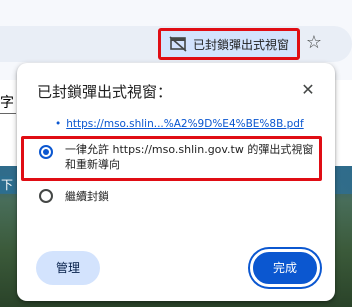  What do you see at coordinates (314, 43) in the screenshot?
I see `star-icon: ☆` at bounding box center [314, 43].